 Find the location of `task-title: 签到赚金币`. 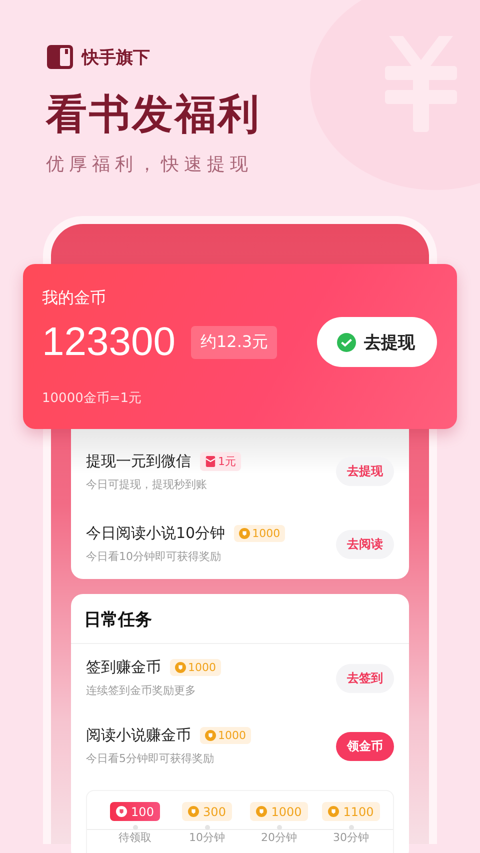

task-title: 签到赚金币 is located at coordinates (123, 667).